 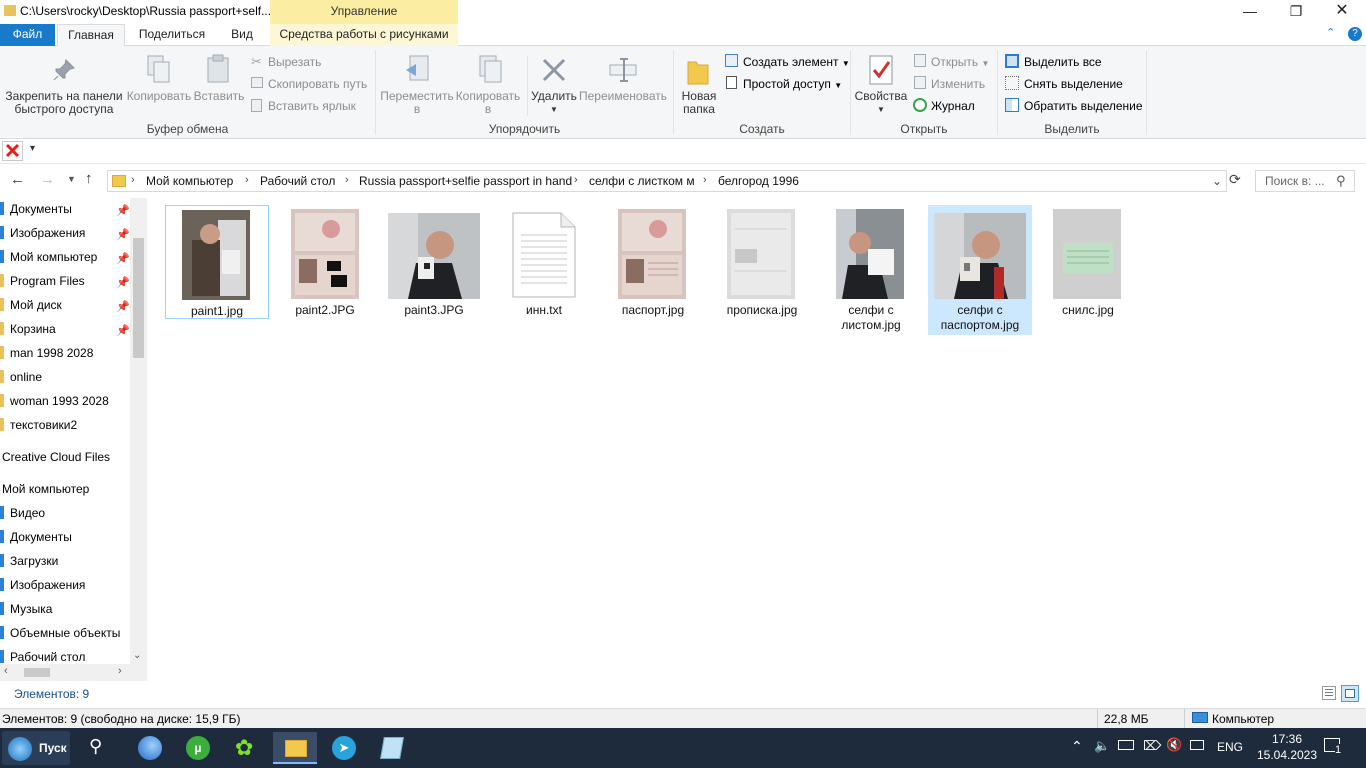 What do you see at coordinates (1250, 12) in the screenshot?
I see `minimize-button: —` at bounding box center [1250, 12].